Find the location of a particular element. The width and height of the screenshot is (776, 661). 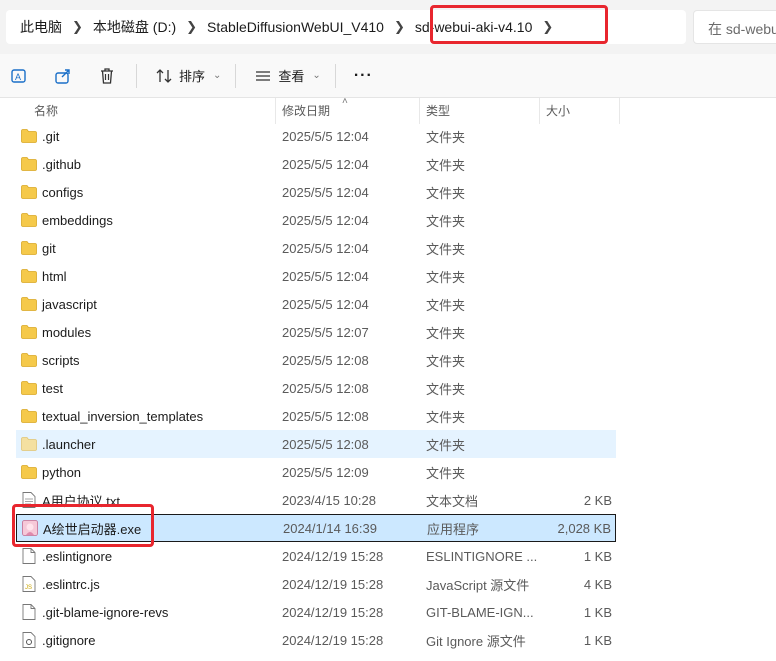

file-size: 2 KB is located at coordinates (597, 500).